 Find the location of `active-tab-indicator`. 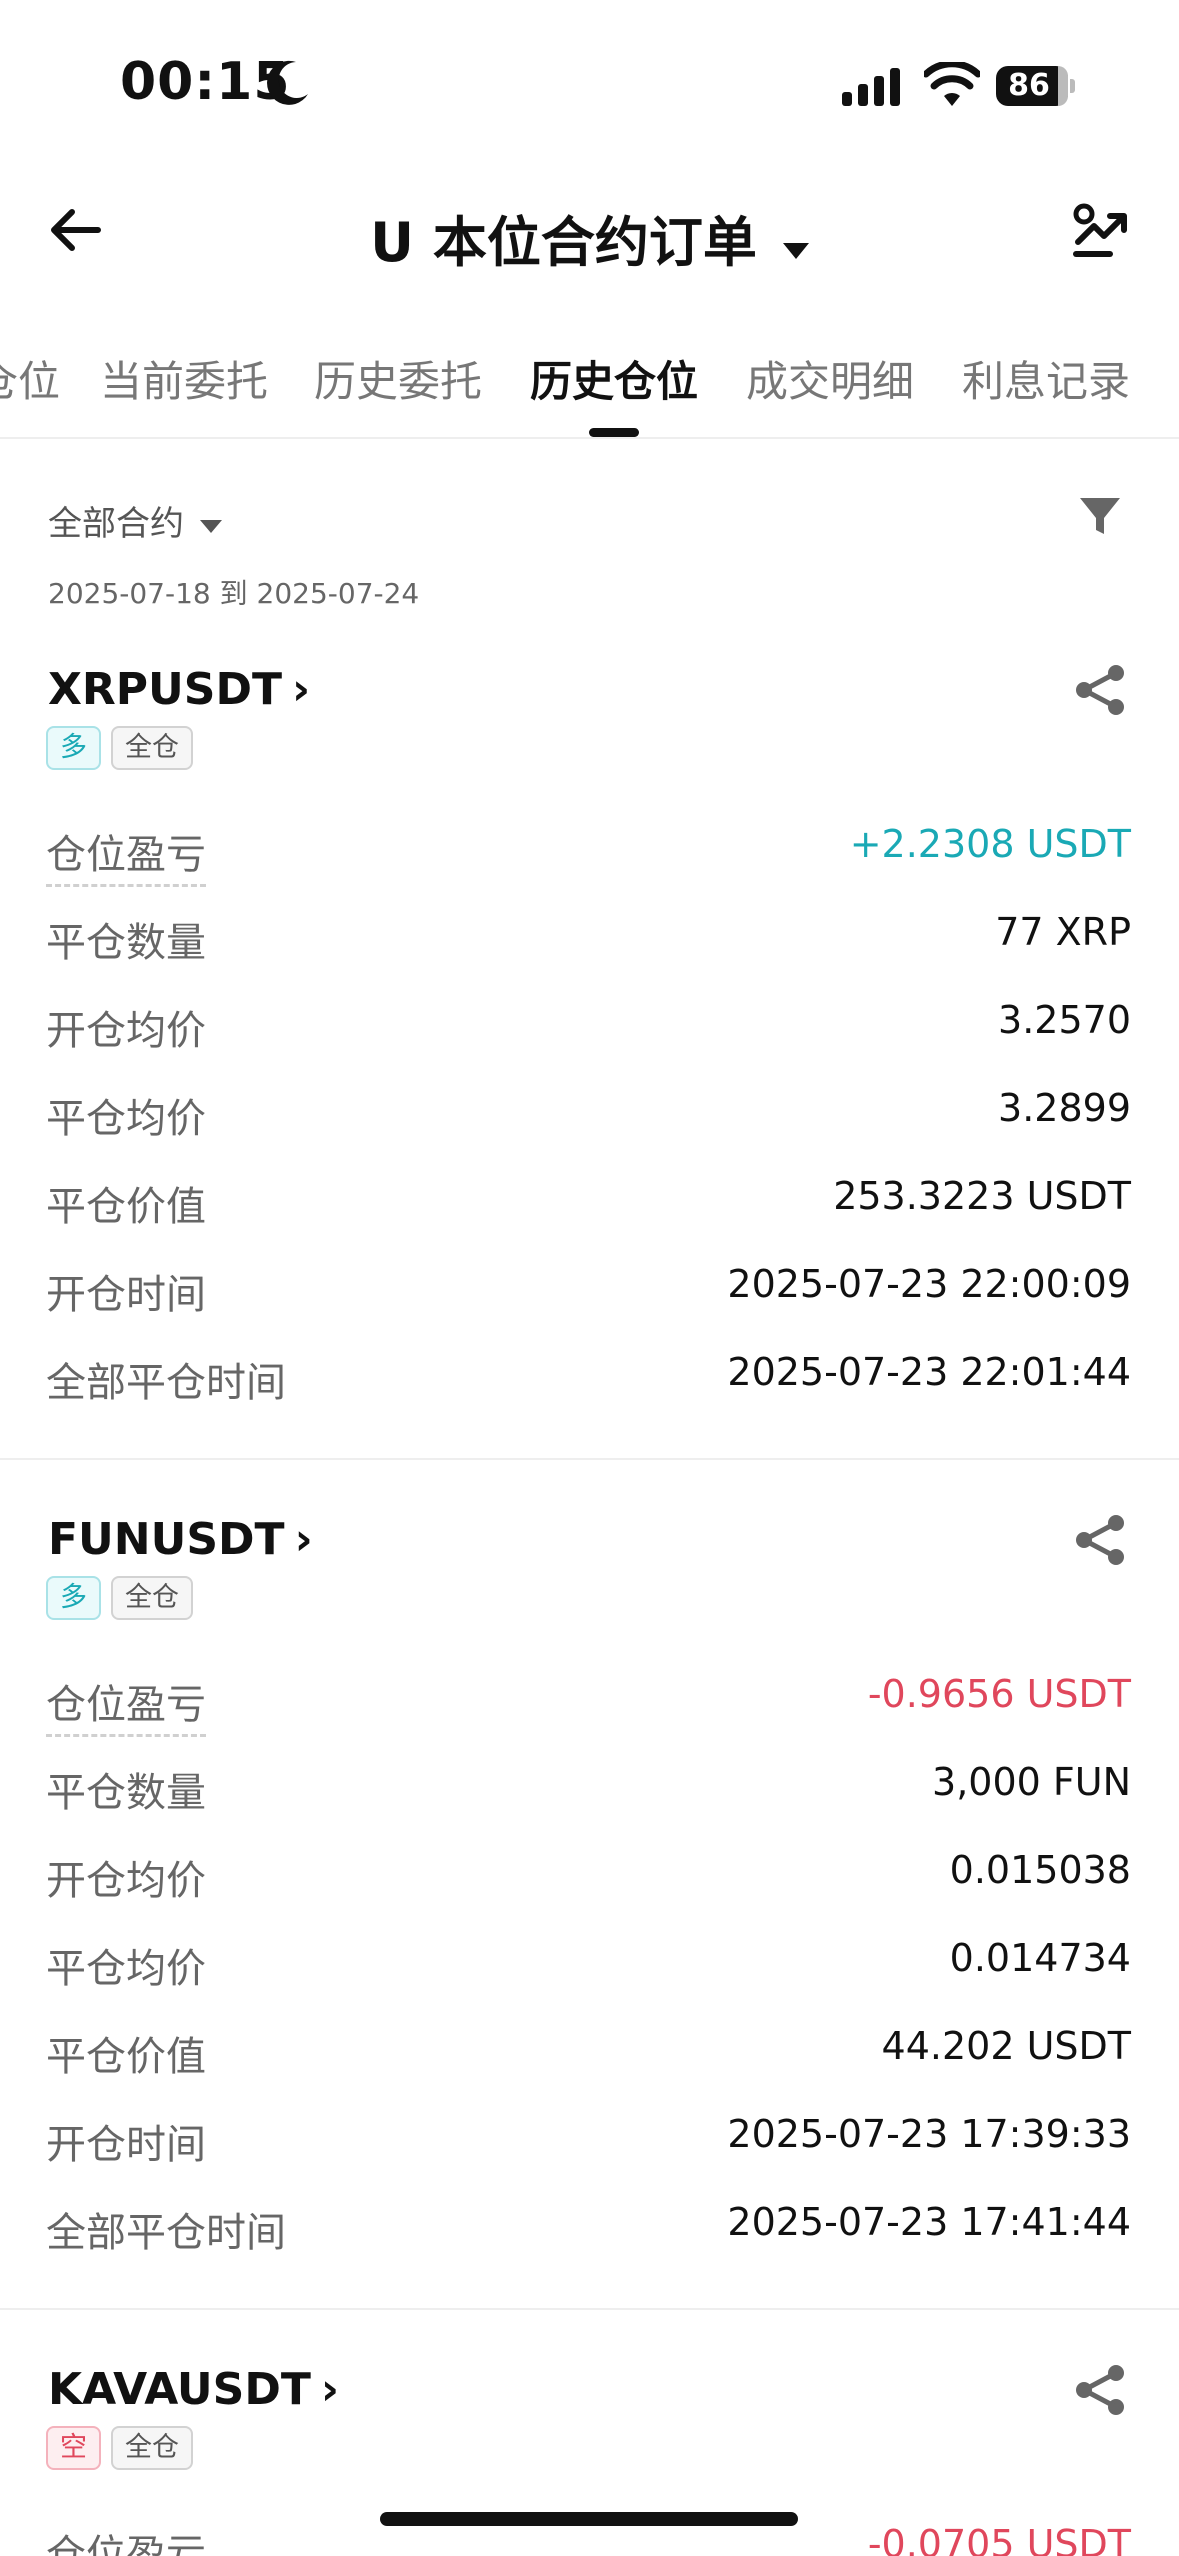

active-tab-indicator is located at coordinates (614, 432).